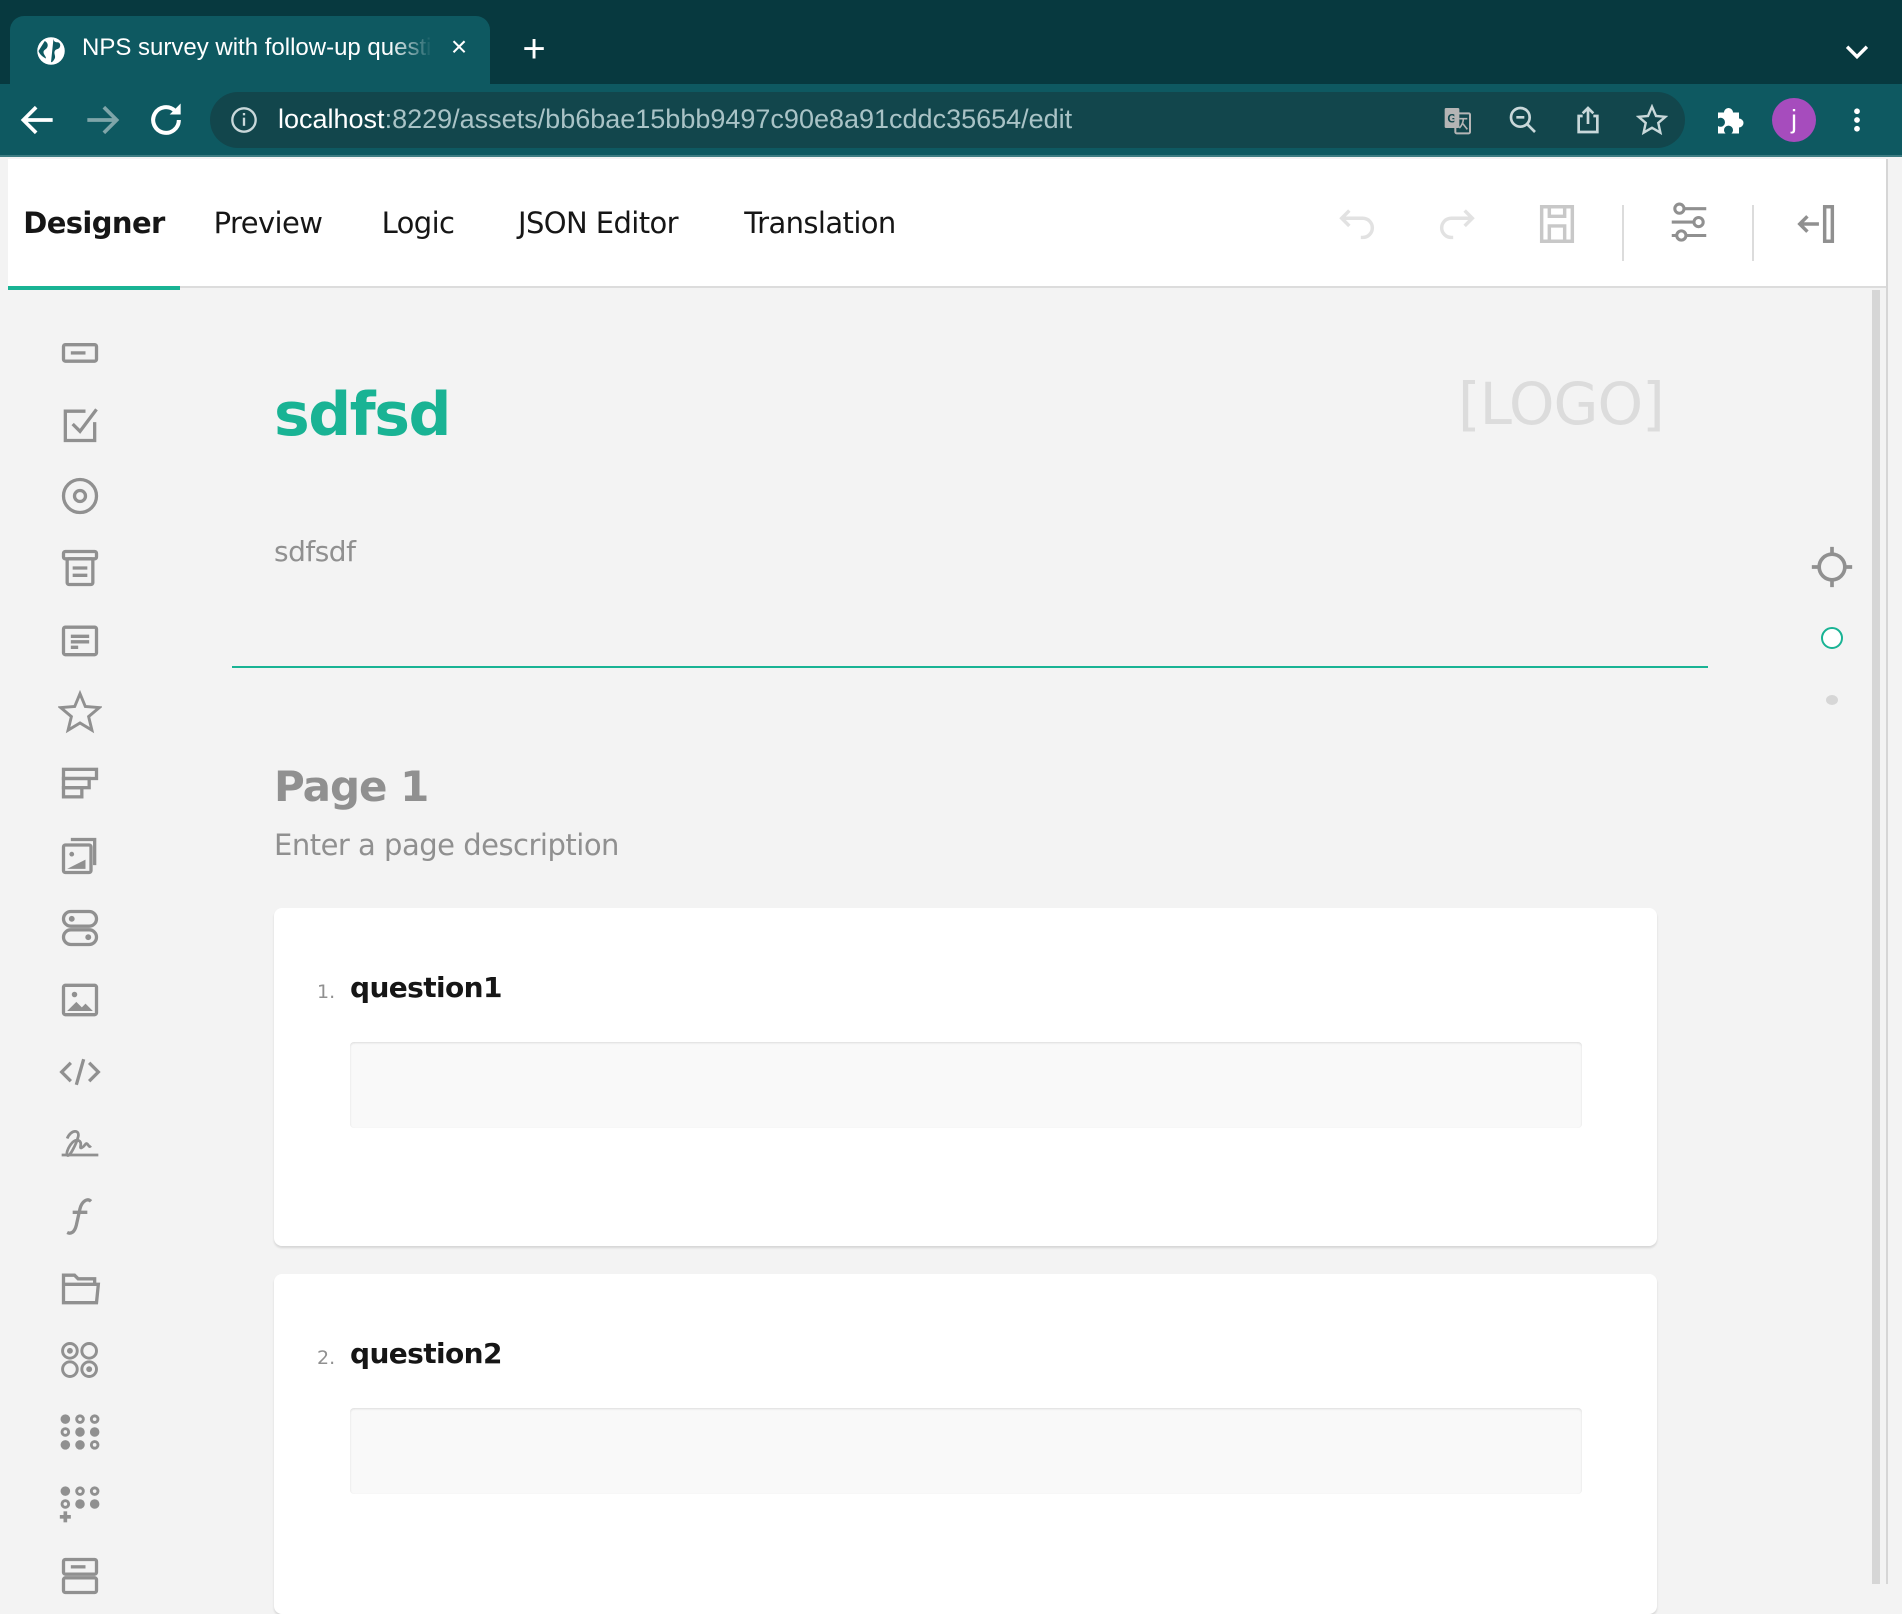  I want to click on checkbox-icon, so click(80, 425).